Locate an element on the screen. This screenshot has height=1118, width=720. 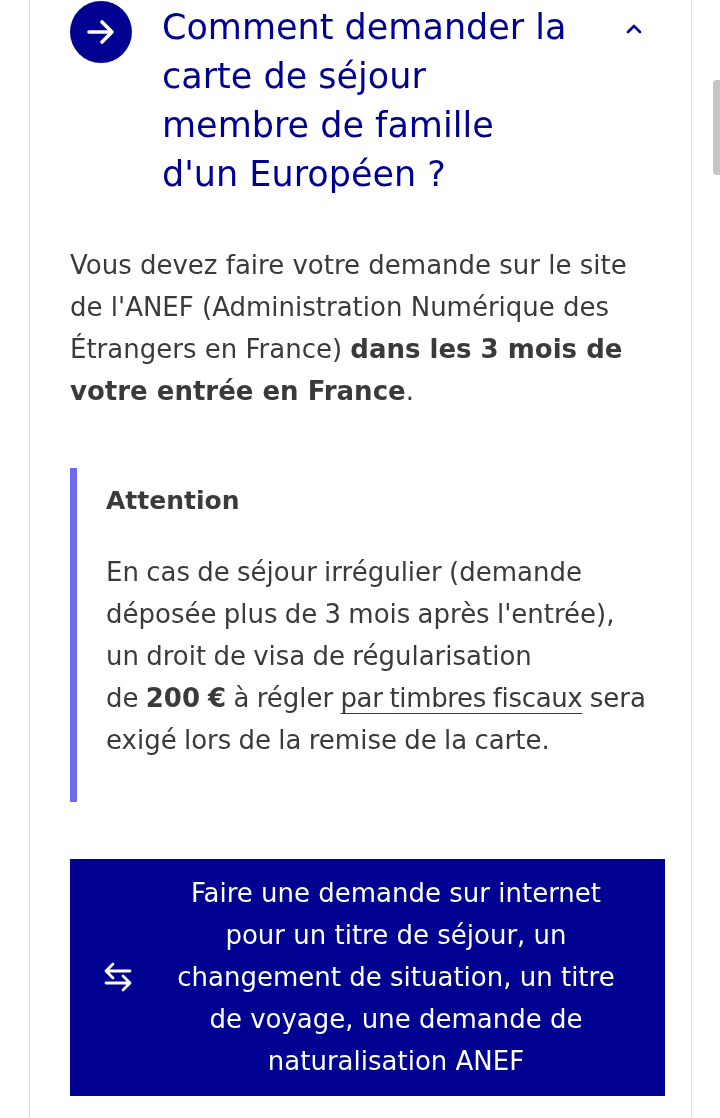
fiscal-stamps-link: par timbres fiscaux is located at coordinates (461, 698).